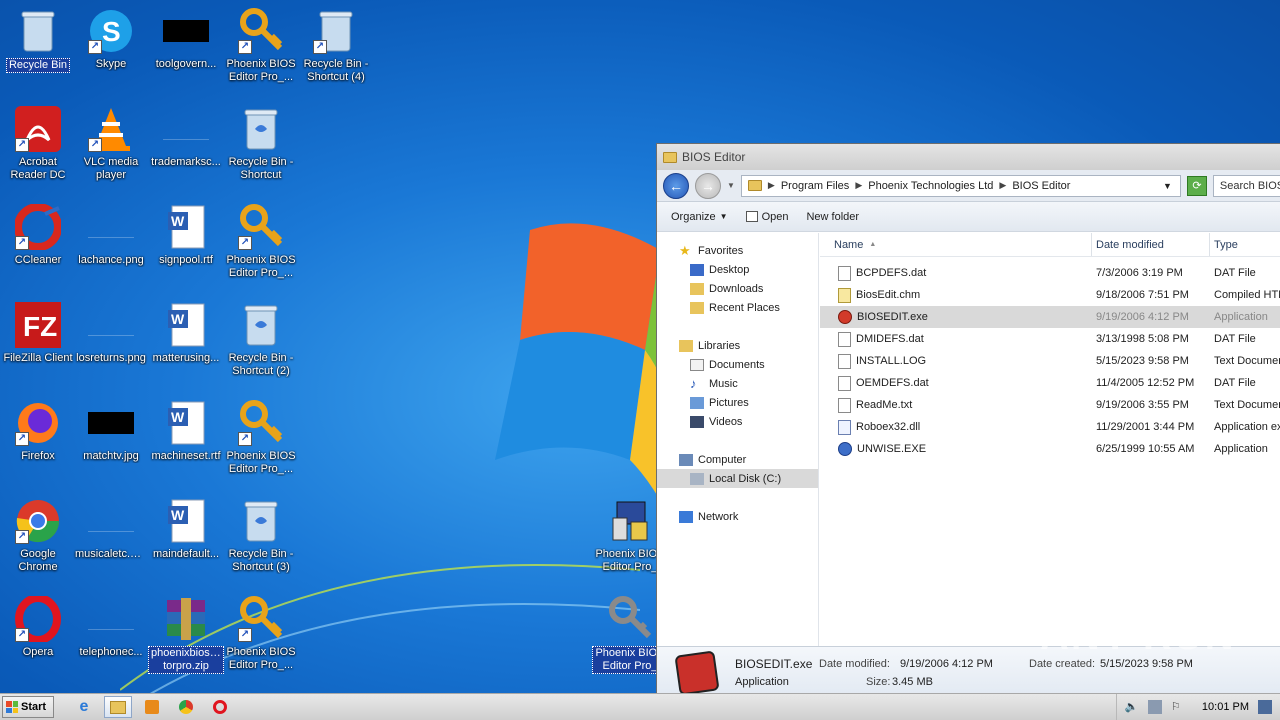 The height and width of the screenshot is (720, 1280). Describe the element at coordinates (1050, 405) in the screenshot. I see `file-row: ReadMe.txt 9/19/2006 3:55 PM Text Document` at that location.